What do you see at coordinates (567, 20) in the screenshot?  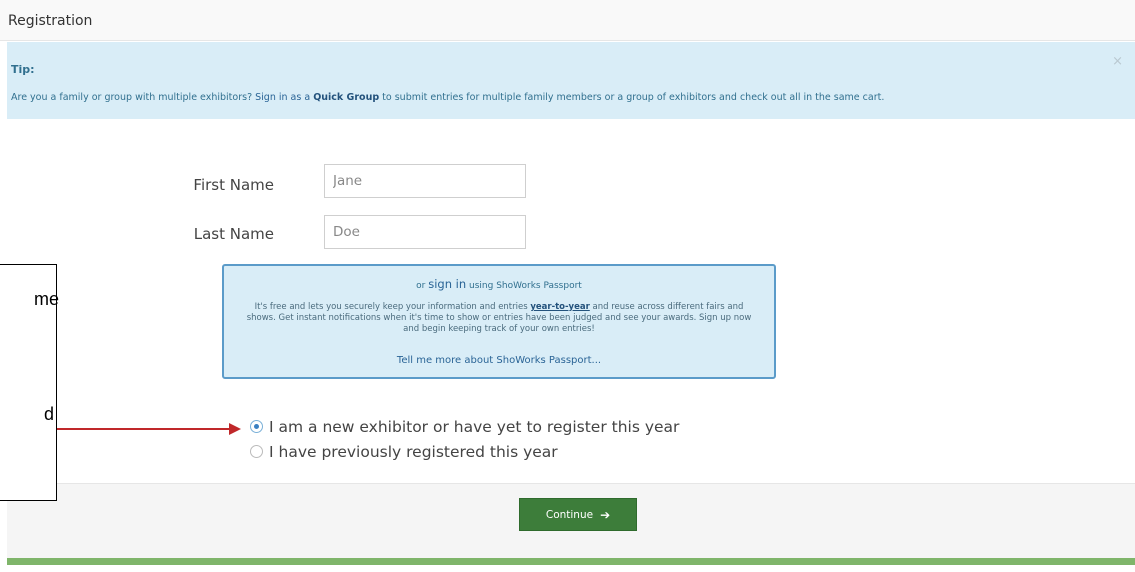 I see `page-header: Registration` at bounding box center [567, 20].